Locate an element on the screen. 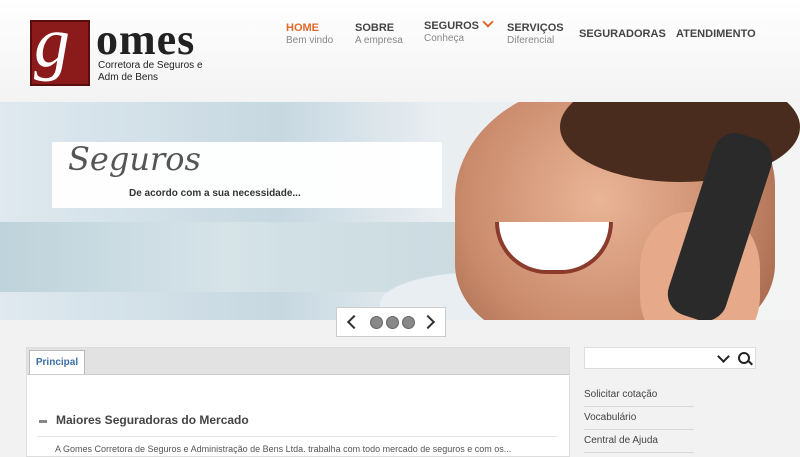  nav-sobre: SOBRE A empresa is located at coordinates (379, 34).